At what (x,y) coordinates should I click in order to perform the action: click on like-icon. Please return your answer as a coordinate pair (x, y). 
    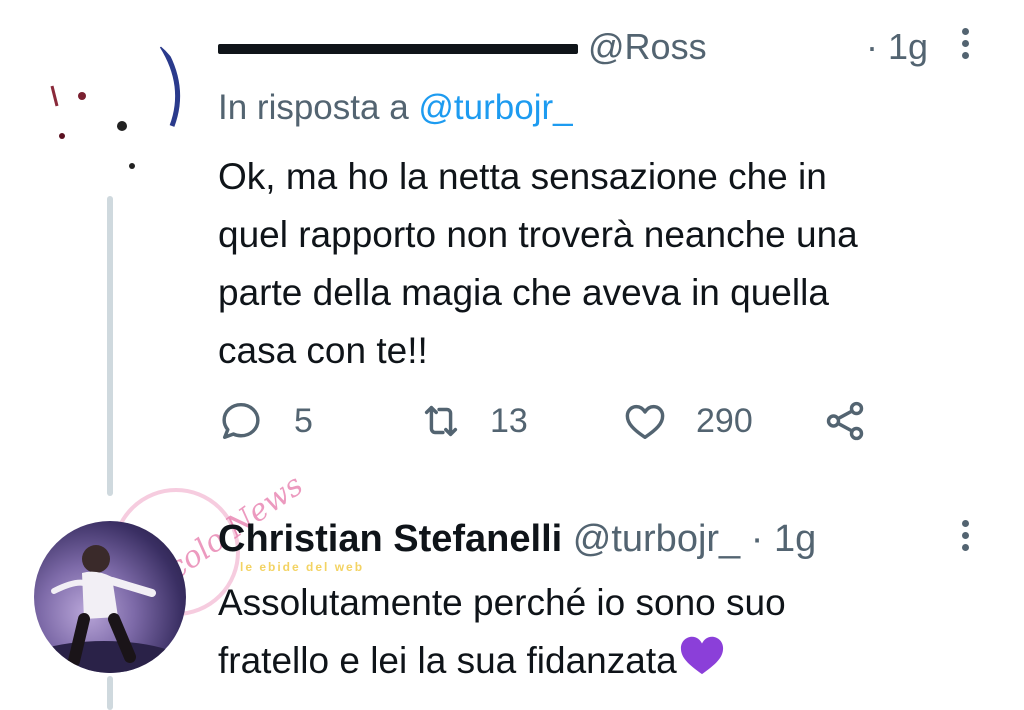
    Looking at the image, I should click on (645, 422).